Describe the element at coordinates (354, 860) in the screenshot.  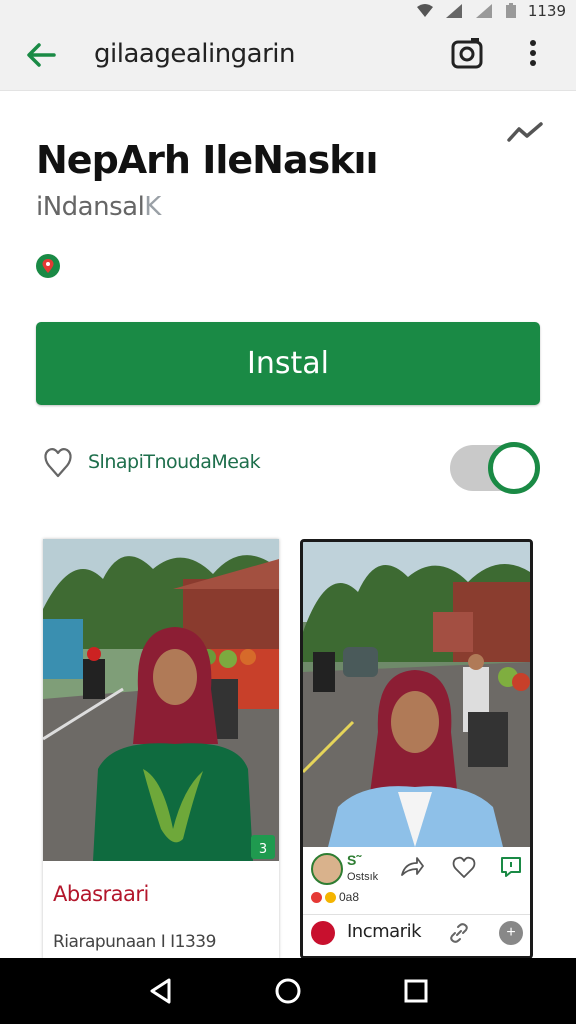
I see `card-2-profile-name: S˜` at that location.